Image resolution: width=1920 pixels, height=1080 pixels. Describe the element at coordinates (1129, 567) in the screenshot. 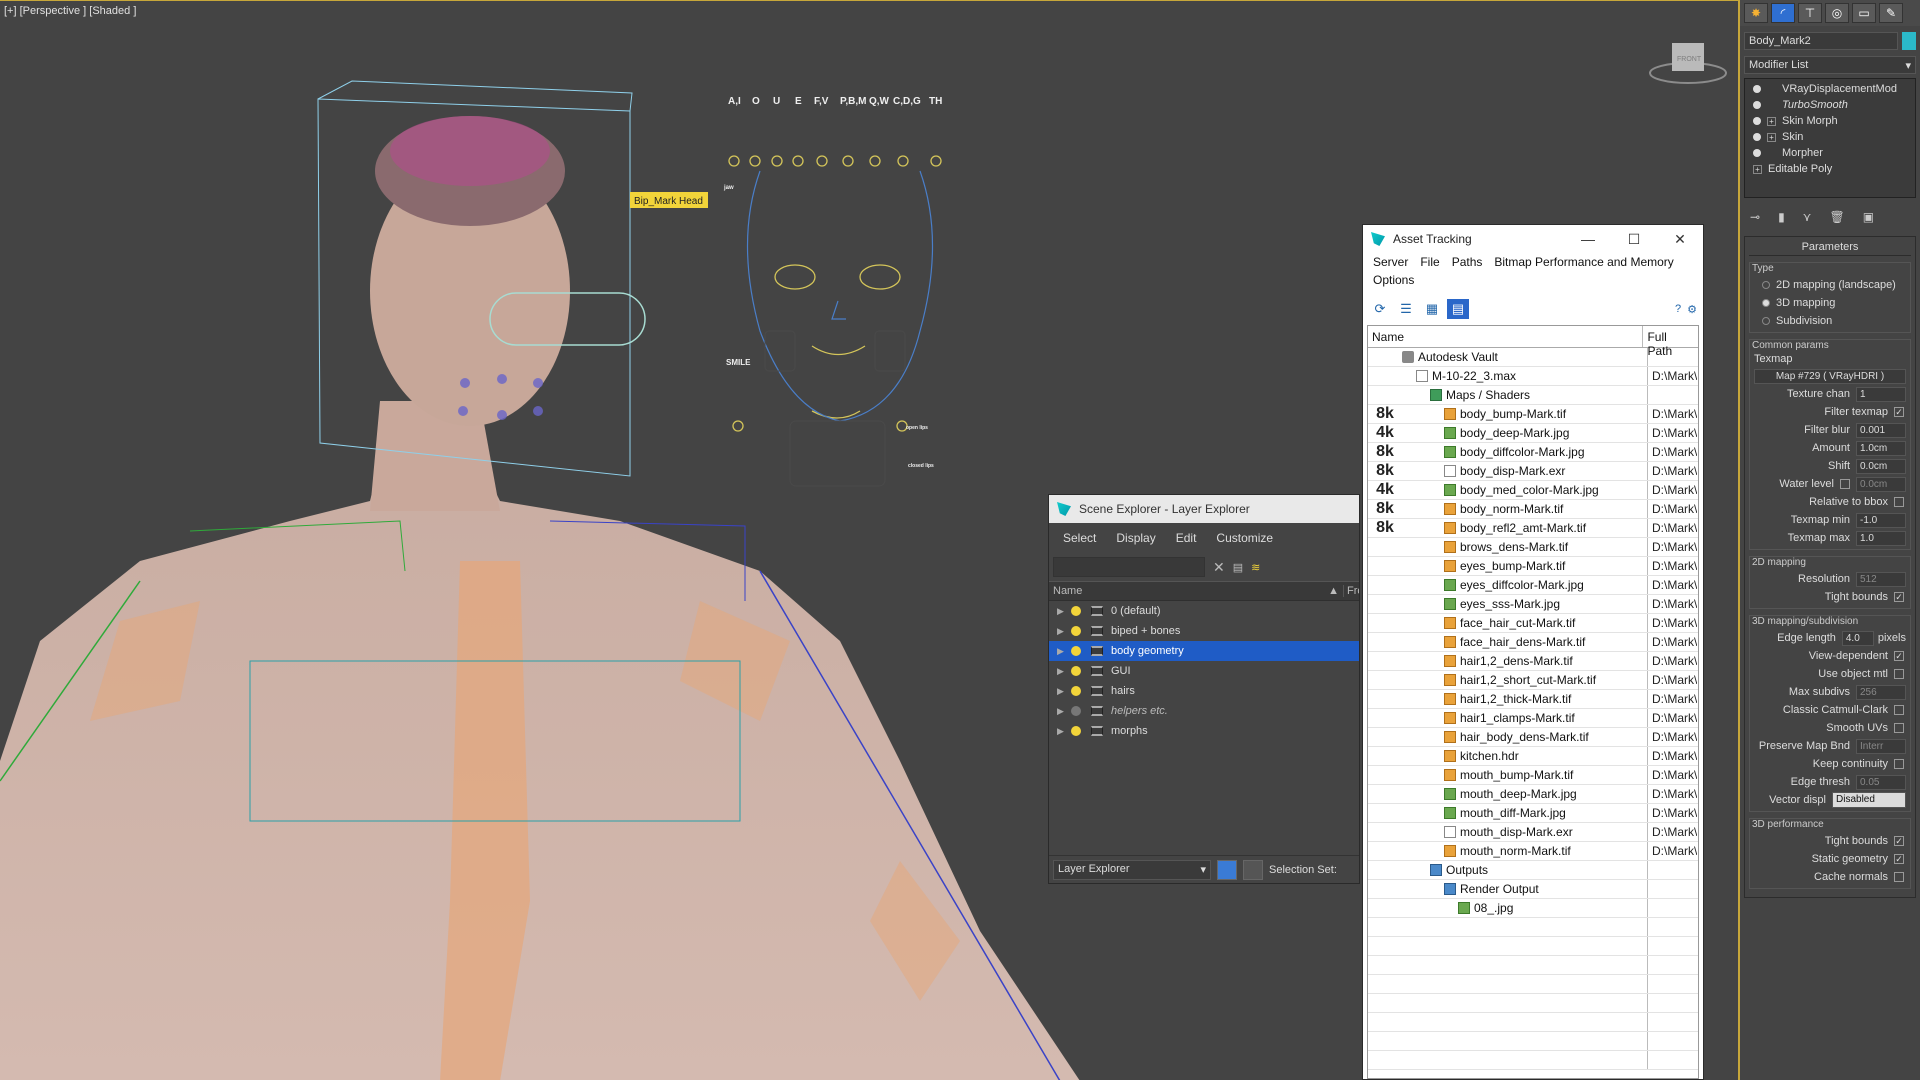

I see `search-input` at that location.